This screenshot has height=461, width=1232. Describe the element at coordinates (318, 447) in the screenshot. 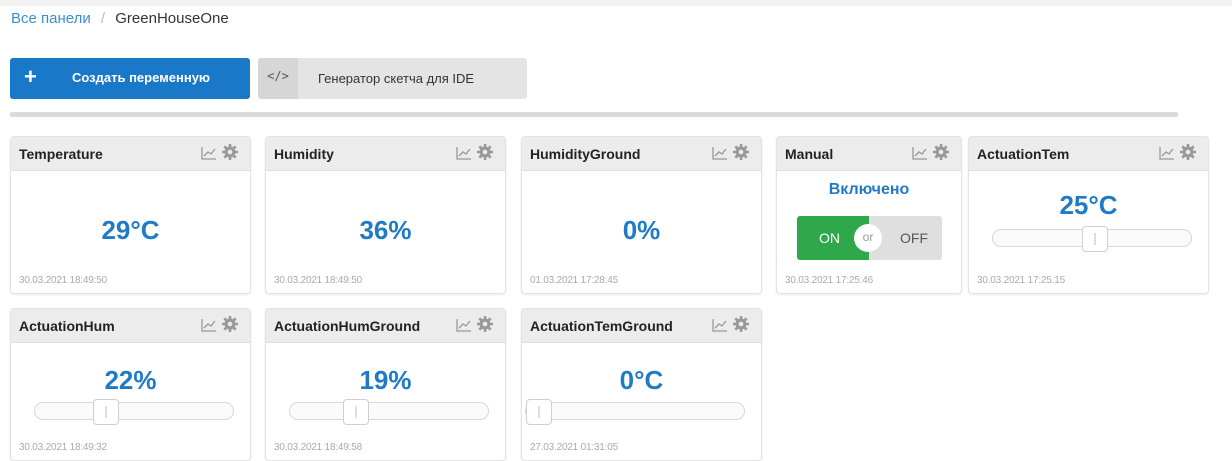

I see `card-timestamp: 30.03.2021 18:49:58` at that location.